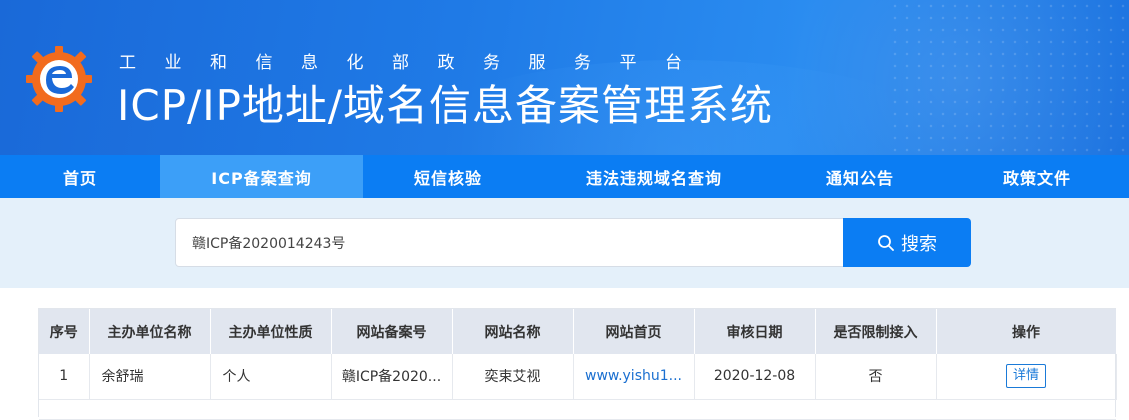 The height and width of the screenshot is (420, 1129). What do you see at coordinates (876, 331) in the screenshot?
I see `column-header-restricted: 是否限制接入` at bounding box center [876, 331].